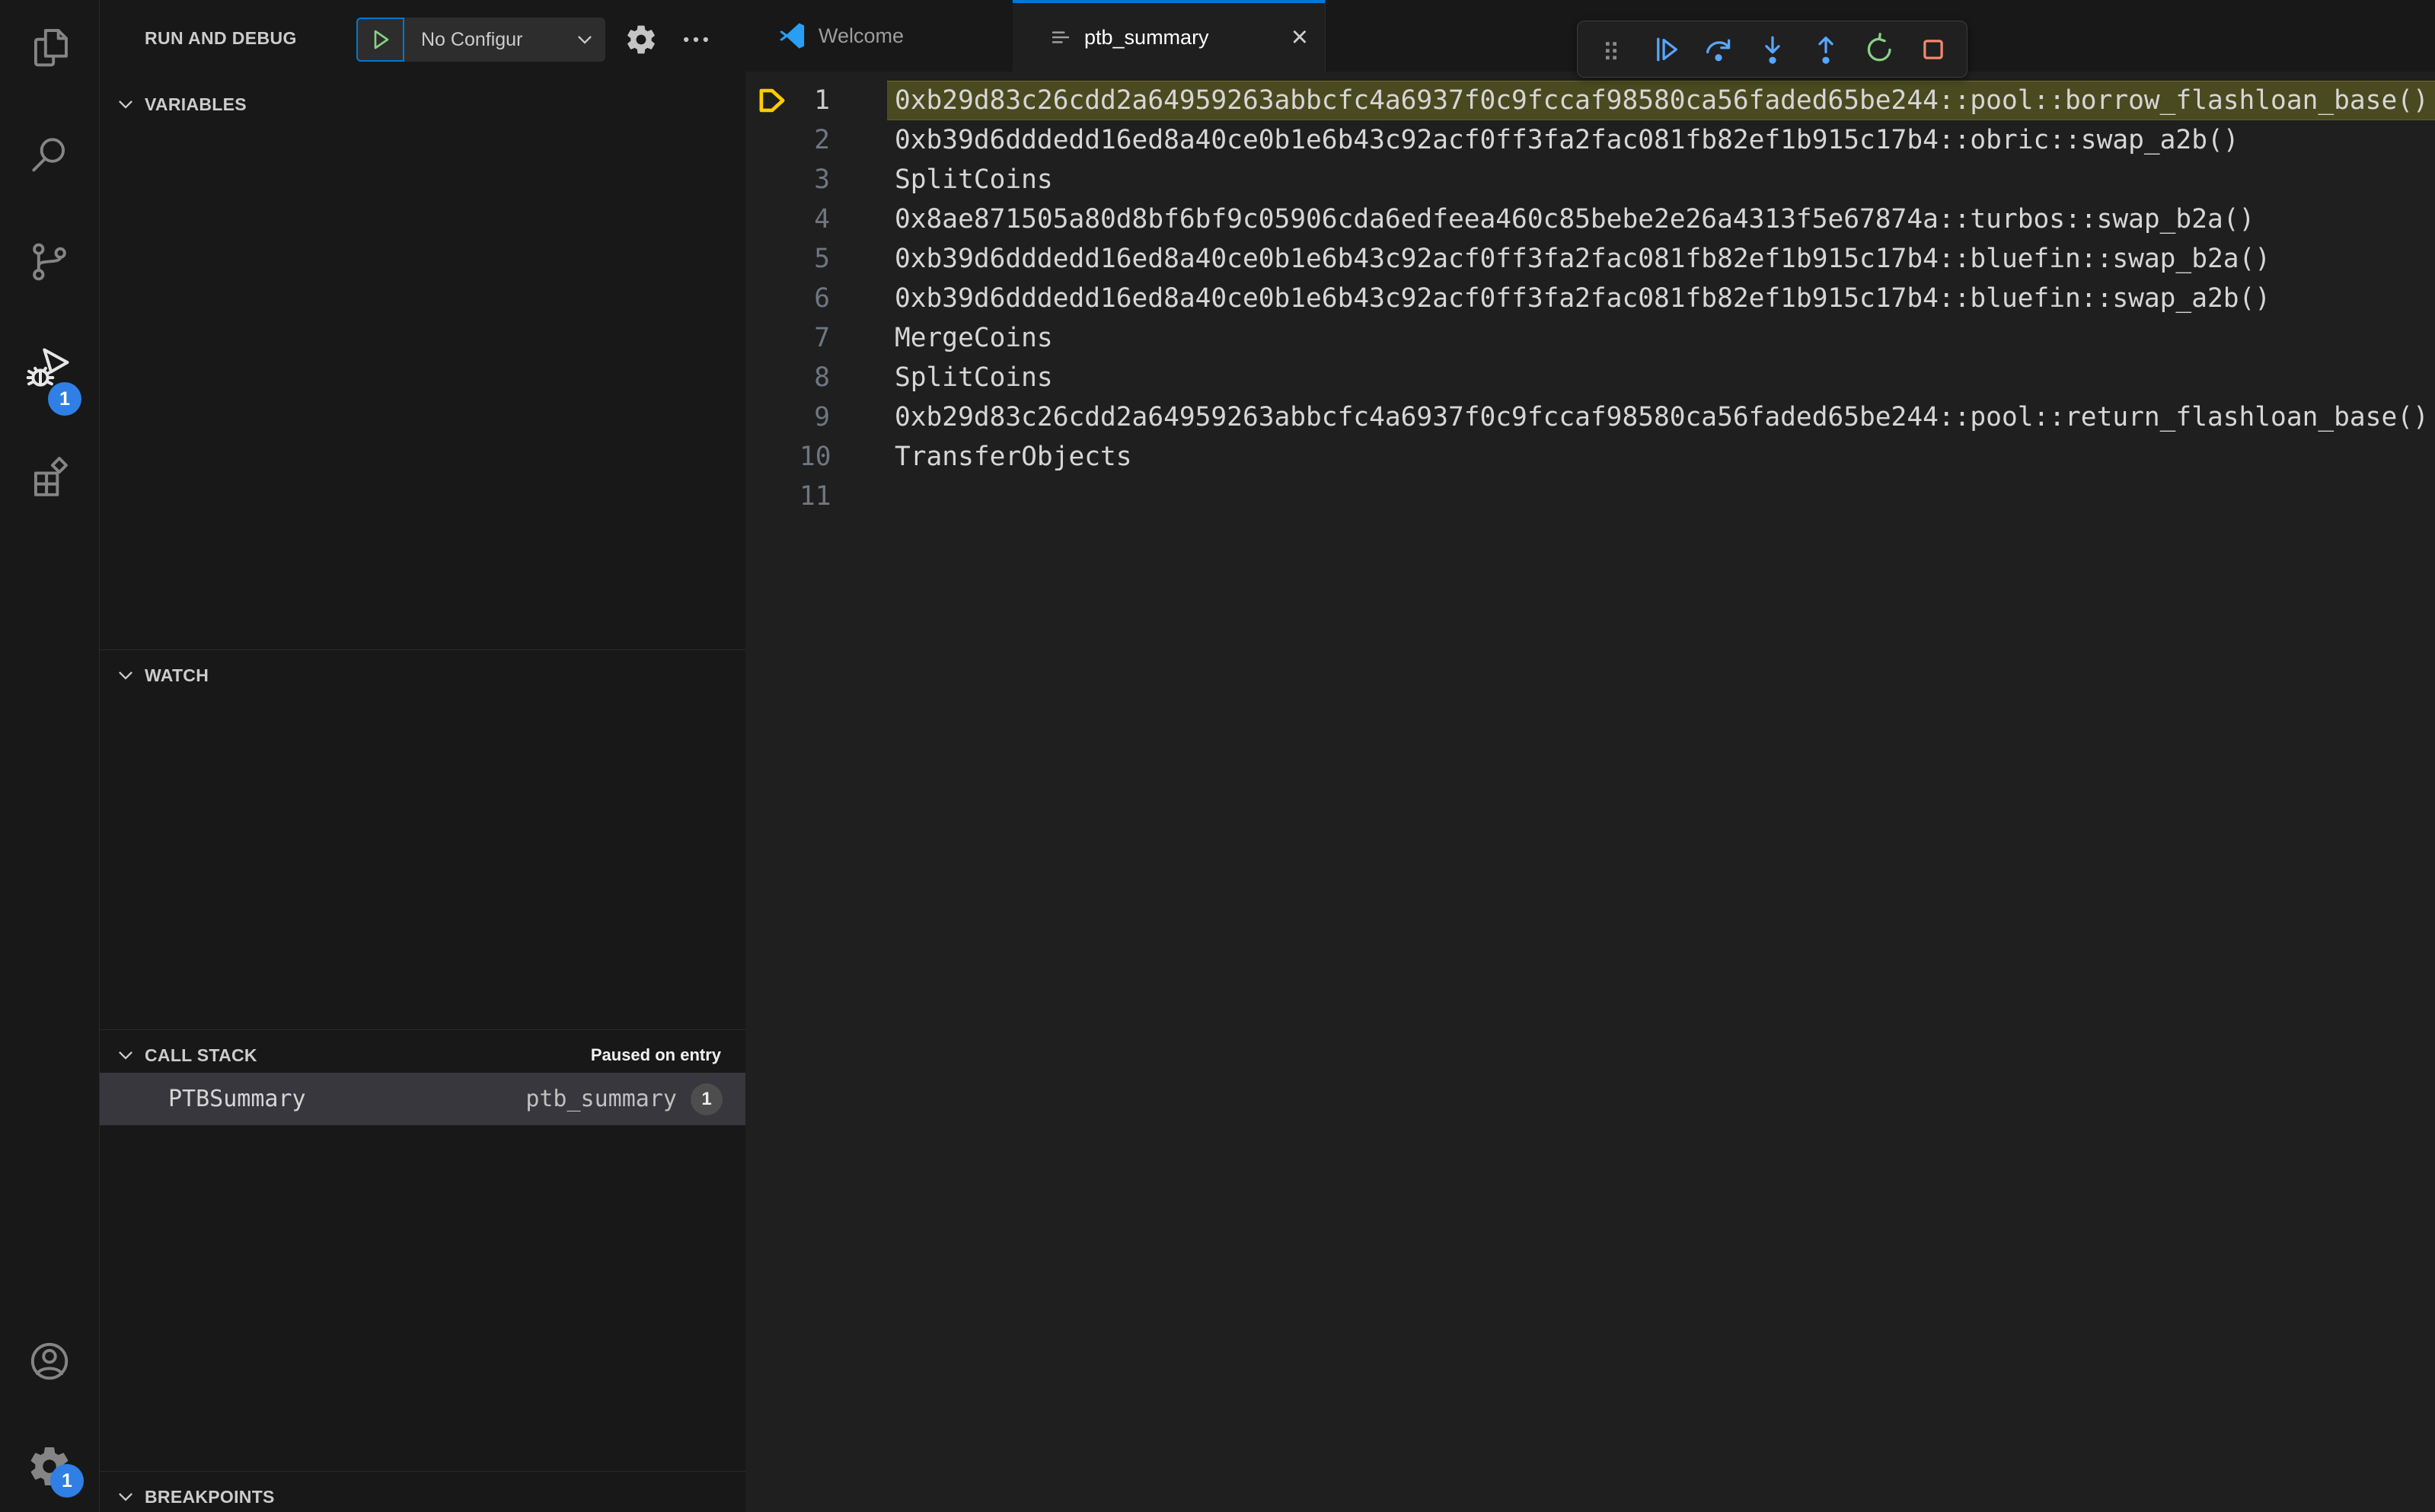 This screenshot has width=2435, height=1512. What do you see at coordinates (1013, 457) in the screenshot?
I see `line-text: TransferObjects` at bounding box center [1013, 457].